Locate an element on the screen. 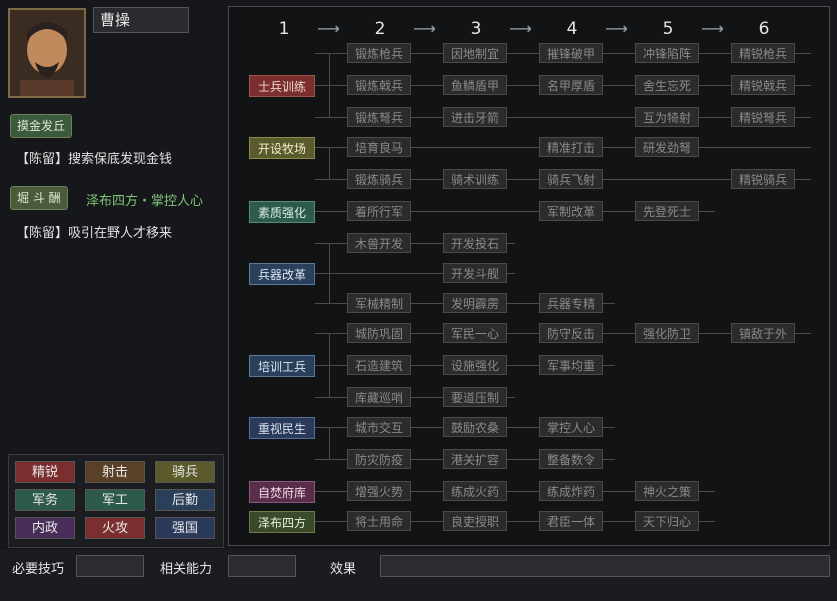 This screenshot has width=837, height=601. tech-node: 摧锋破甲 is located at coordinates (571, 53).